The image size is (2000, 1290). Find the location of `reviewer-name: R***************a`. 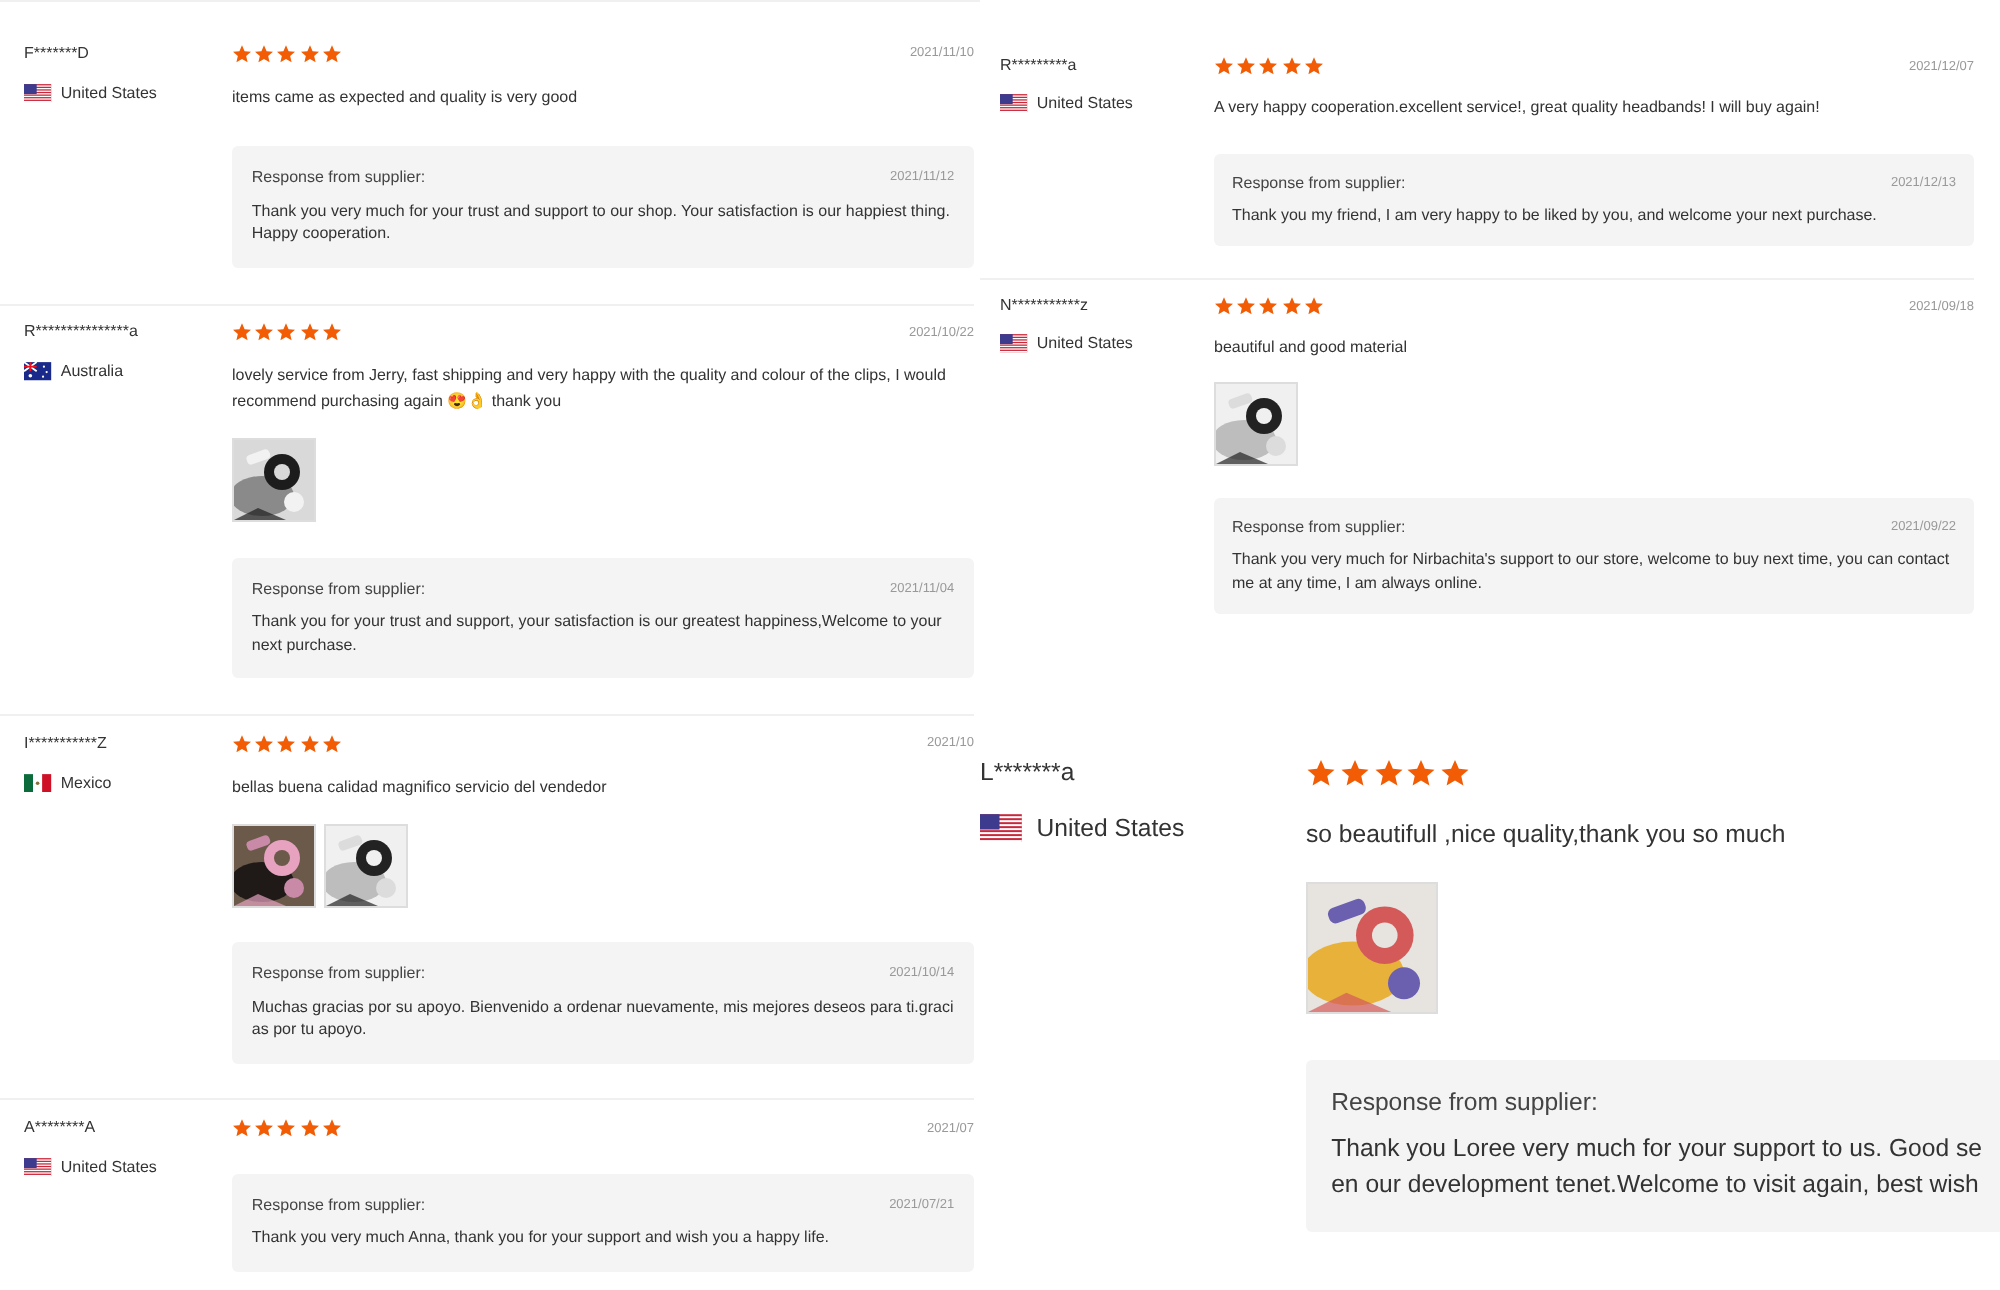

reviewer-name: R***************a is located at coordinates (82, 331).